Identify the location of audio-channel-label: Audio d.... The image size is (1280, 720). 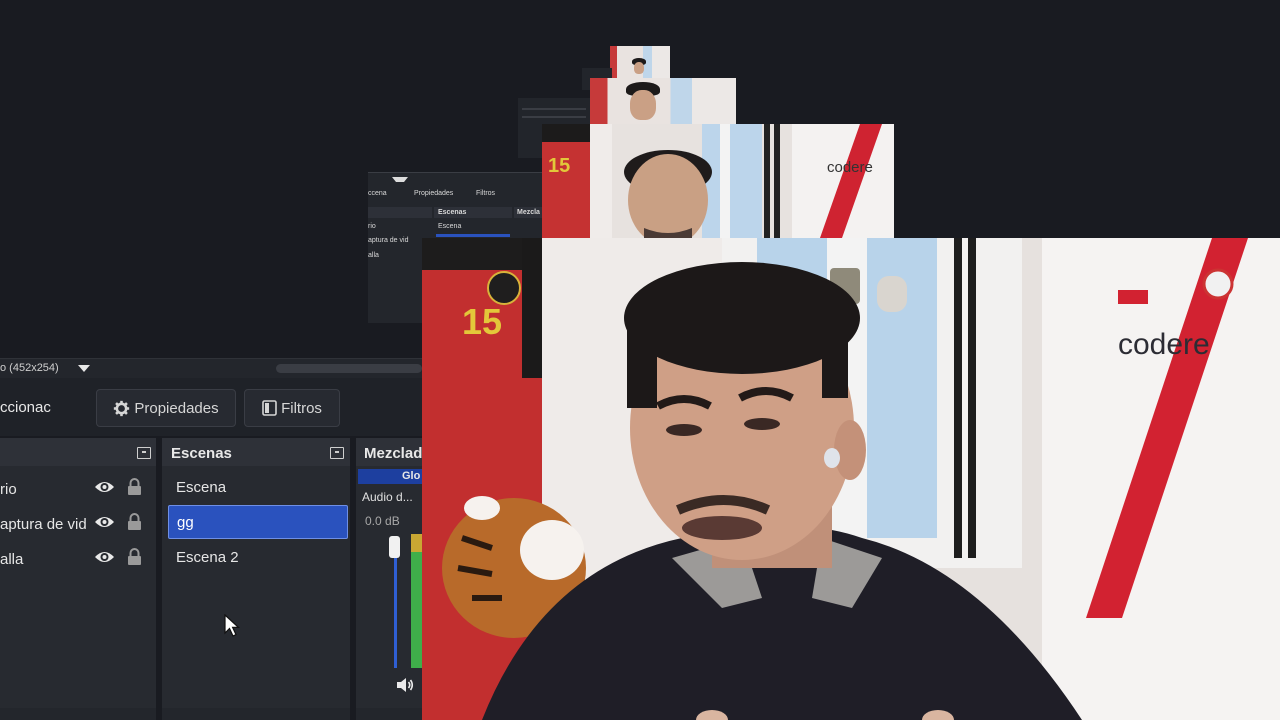
(387, 497).